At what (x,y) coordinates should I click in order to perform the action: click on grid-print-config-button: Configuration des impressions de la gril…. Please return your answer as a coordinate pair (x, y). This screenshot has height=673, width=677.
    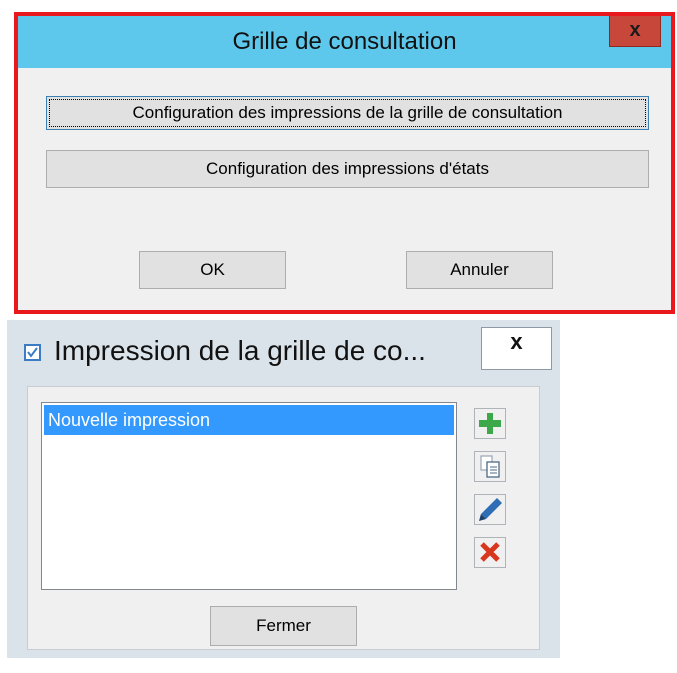
    Looking at the image, I should click on (347, 113).